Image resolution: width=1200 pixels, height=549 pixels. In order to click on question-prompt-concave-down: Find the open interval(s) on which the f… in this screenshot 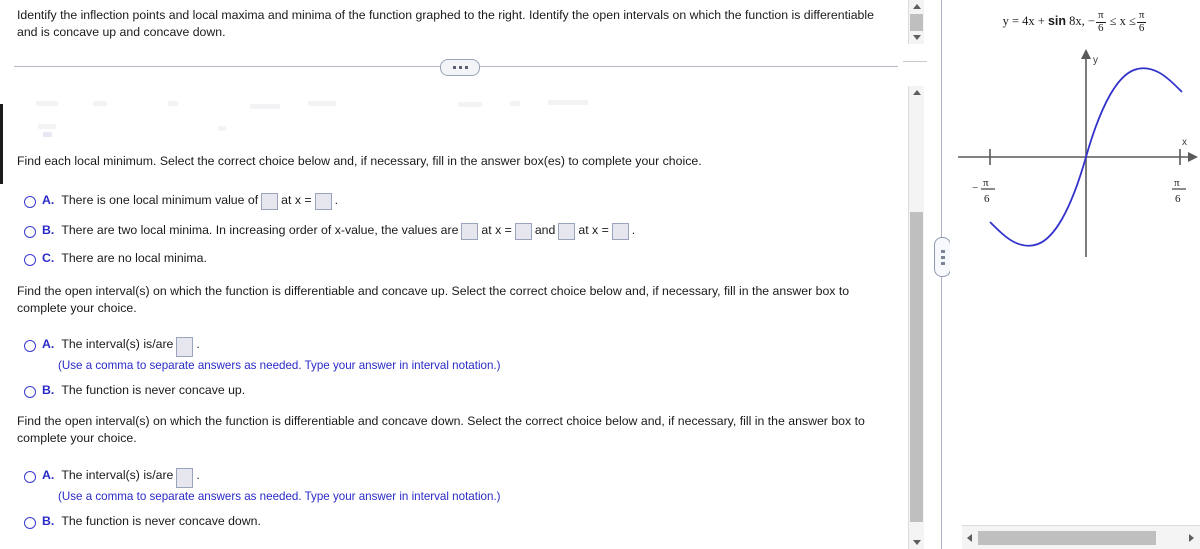, I will do `click(441, 429)`.